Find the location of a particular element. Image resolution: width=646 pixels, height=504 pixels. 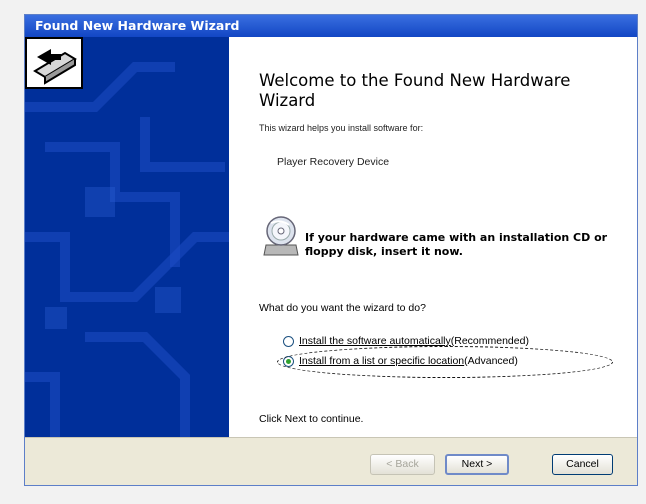

cd-disc-icon is located at coordinates (281, 236).